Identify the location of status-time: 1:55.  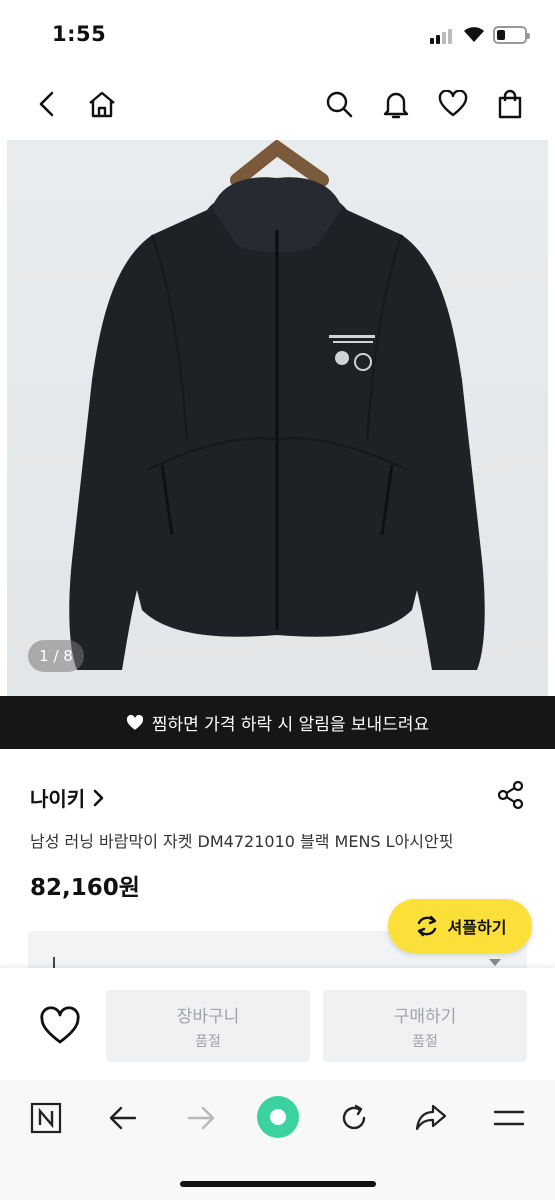
(79, 34).